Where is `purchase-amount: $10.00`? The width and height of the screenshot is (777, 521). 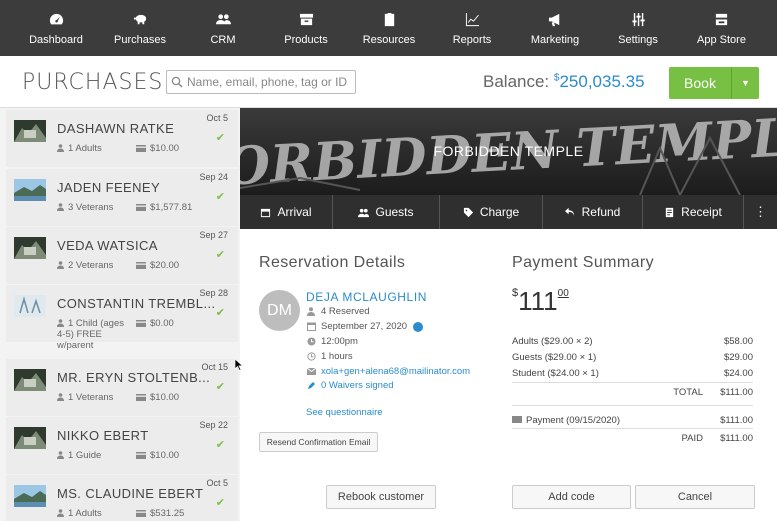
purchase-amount: $10.00 is located at coordinates (157, 455).